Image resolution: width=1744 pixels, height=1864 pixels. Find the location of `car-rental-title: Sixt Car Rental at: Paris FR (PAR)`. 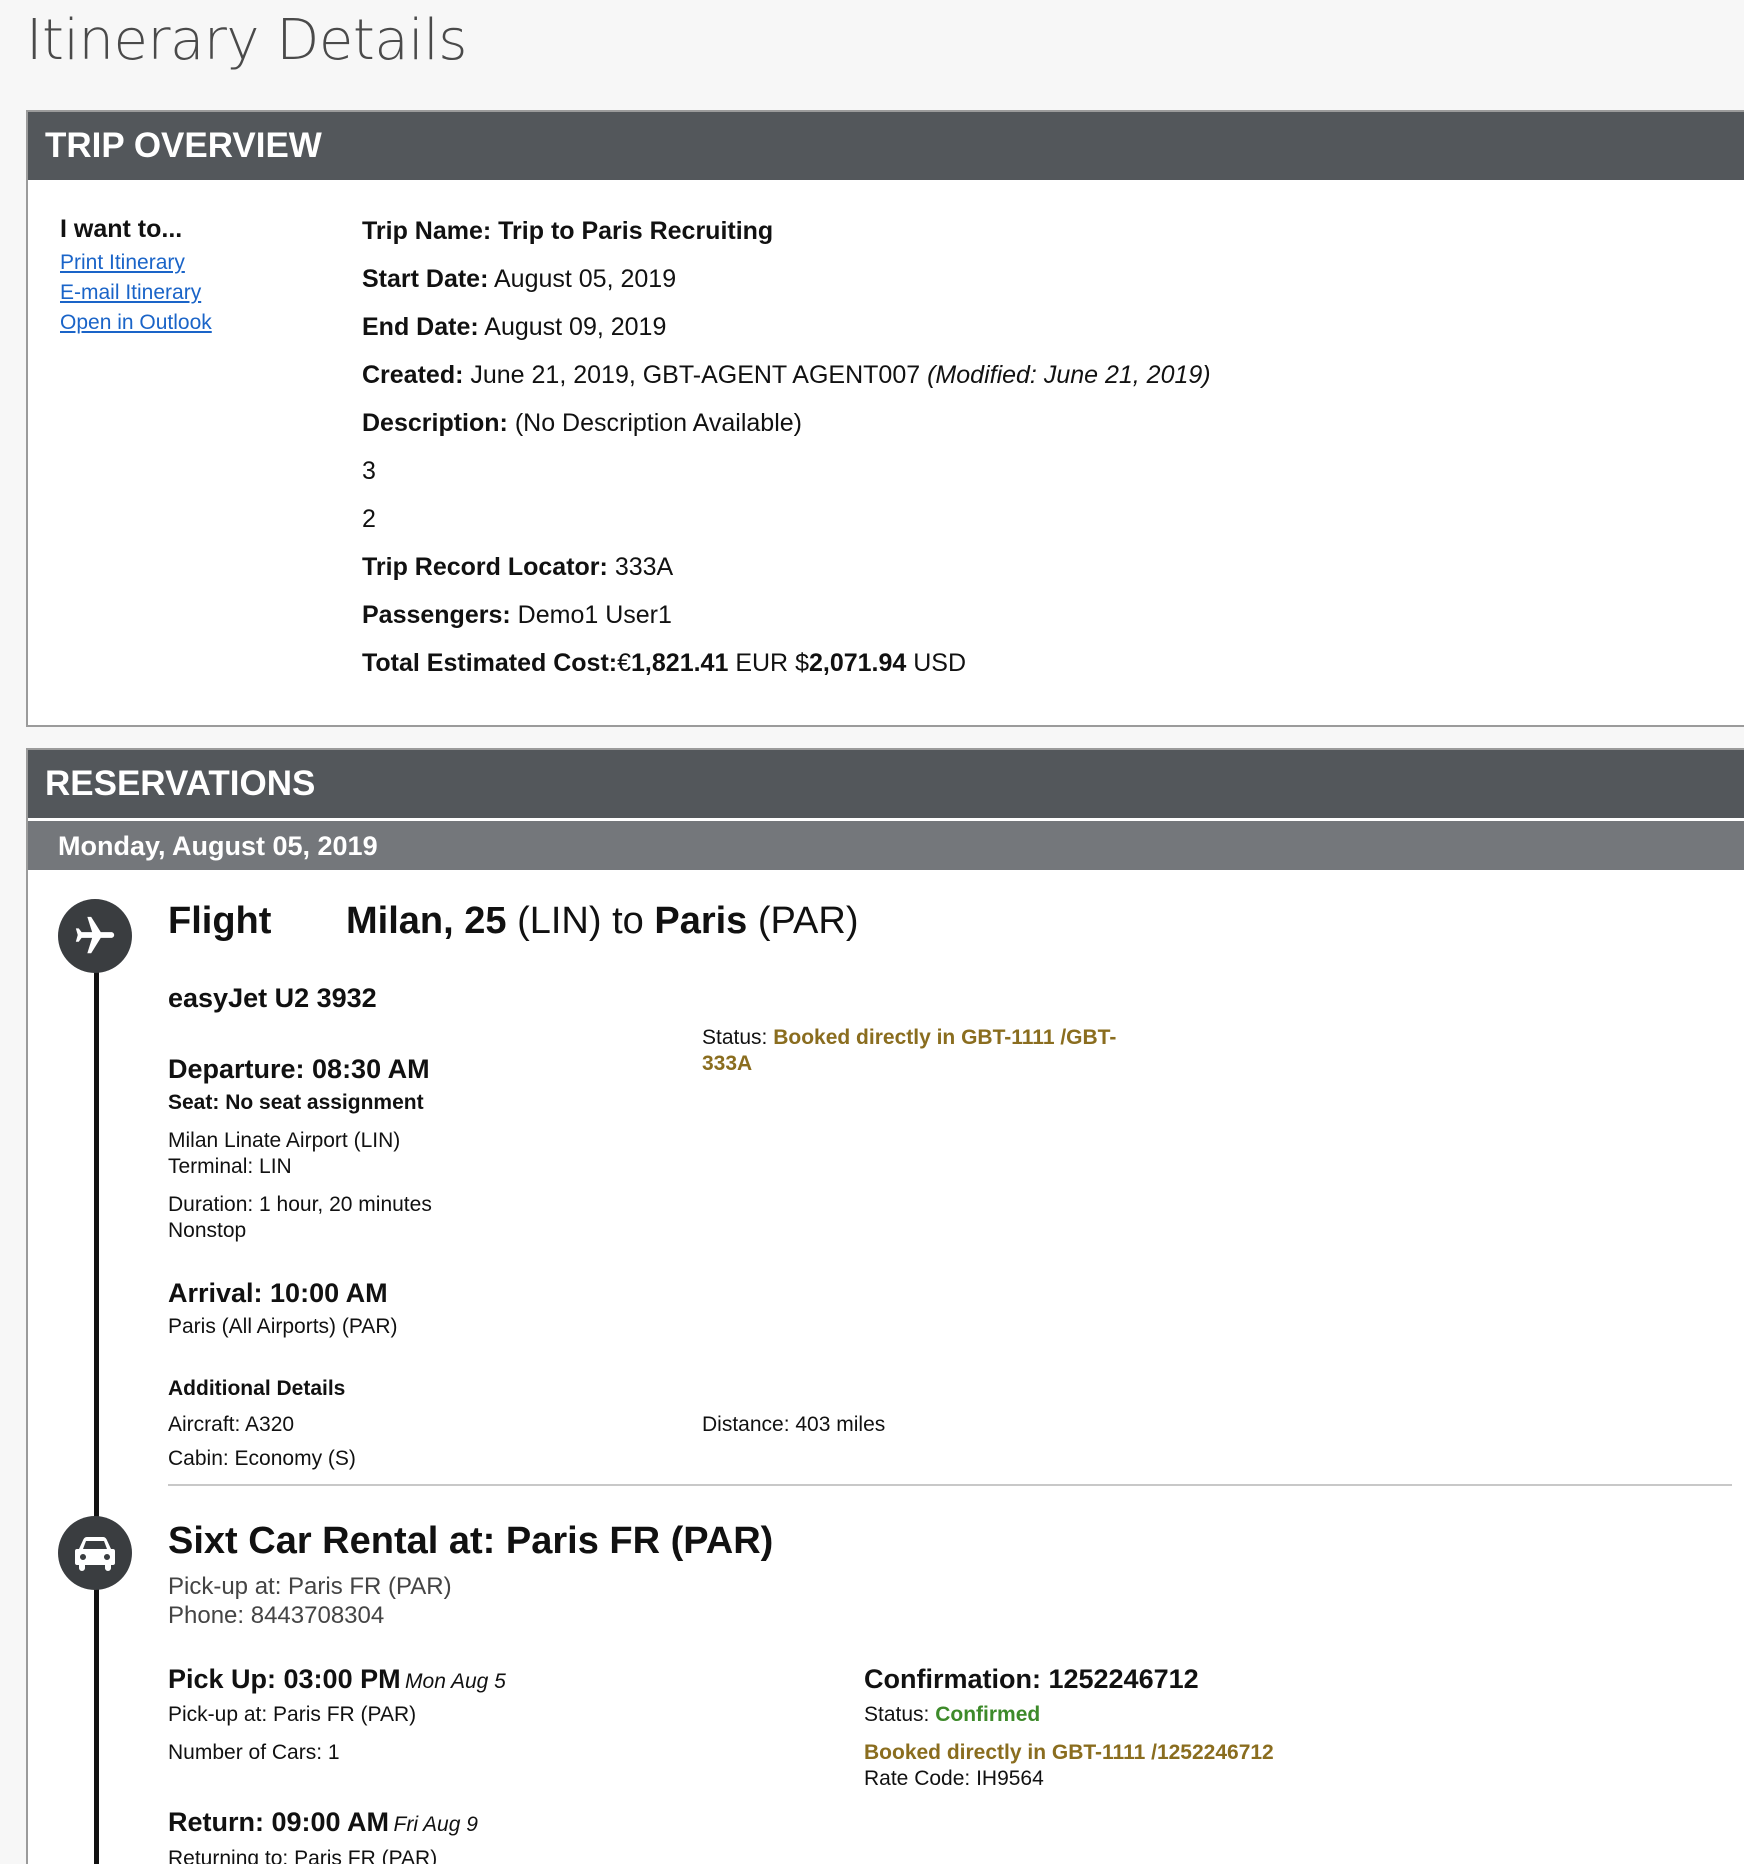

car-rental-title: Sixt Car Rental at: Paris FR (PAR) is located at coordinates (471, 1541).